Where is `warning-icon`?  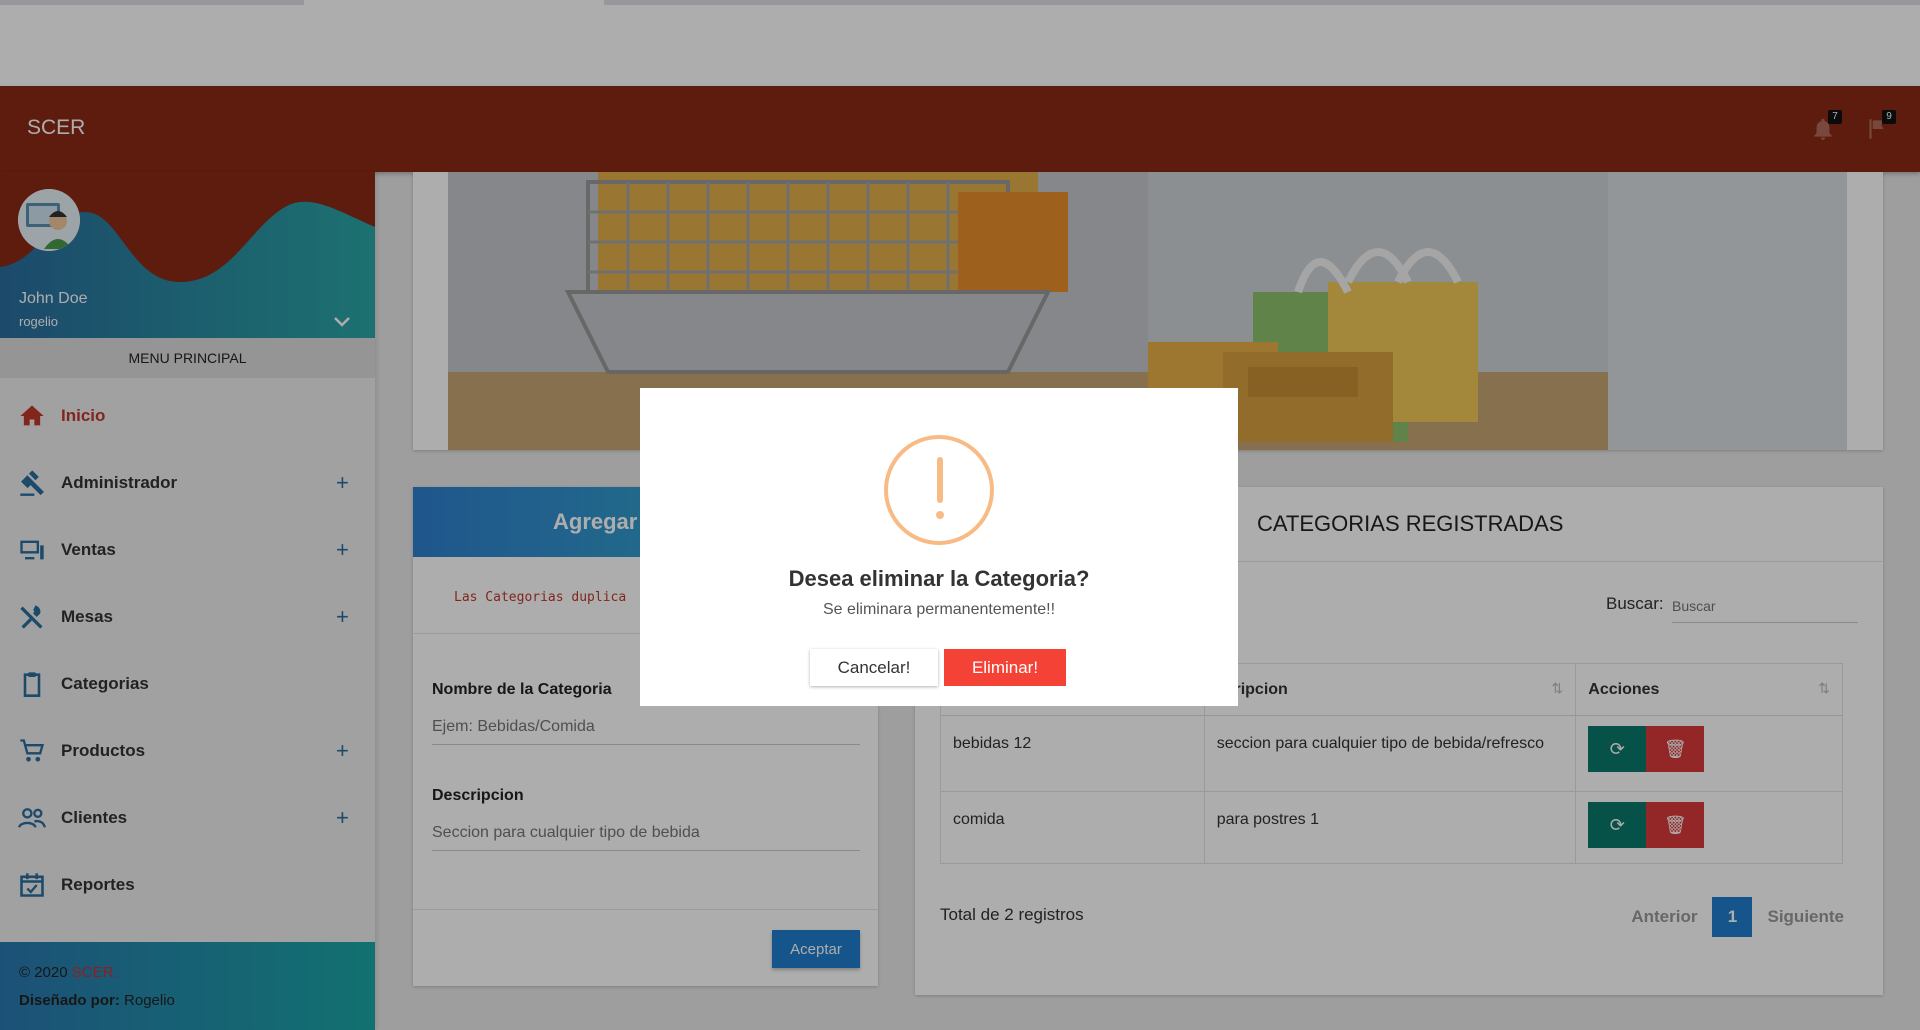
warning-icon is located at coordinates (939, 490).